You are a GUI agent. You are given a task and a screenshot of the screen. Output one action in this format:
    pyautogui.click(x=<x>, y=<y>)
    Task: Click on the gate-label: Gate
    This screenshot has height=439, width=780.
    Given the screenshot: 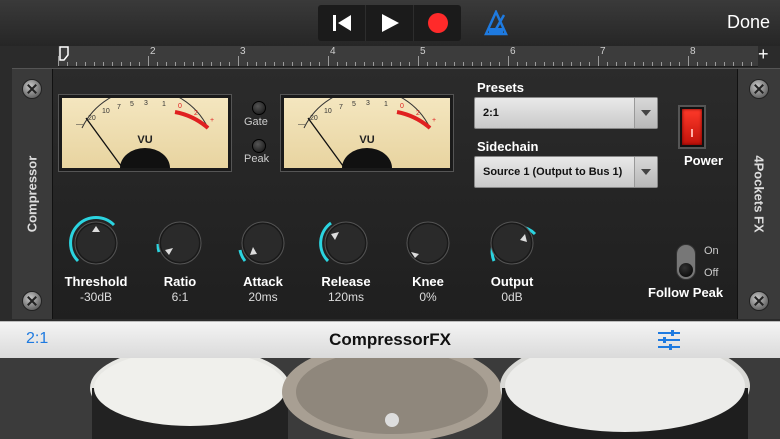 What is the action you would take?
    pyautogui.click(x=256, y=122)
    